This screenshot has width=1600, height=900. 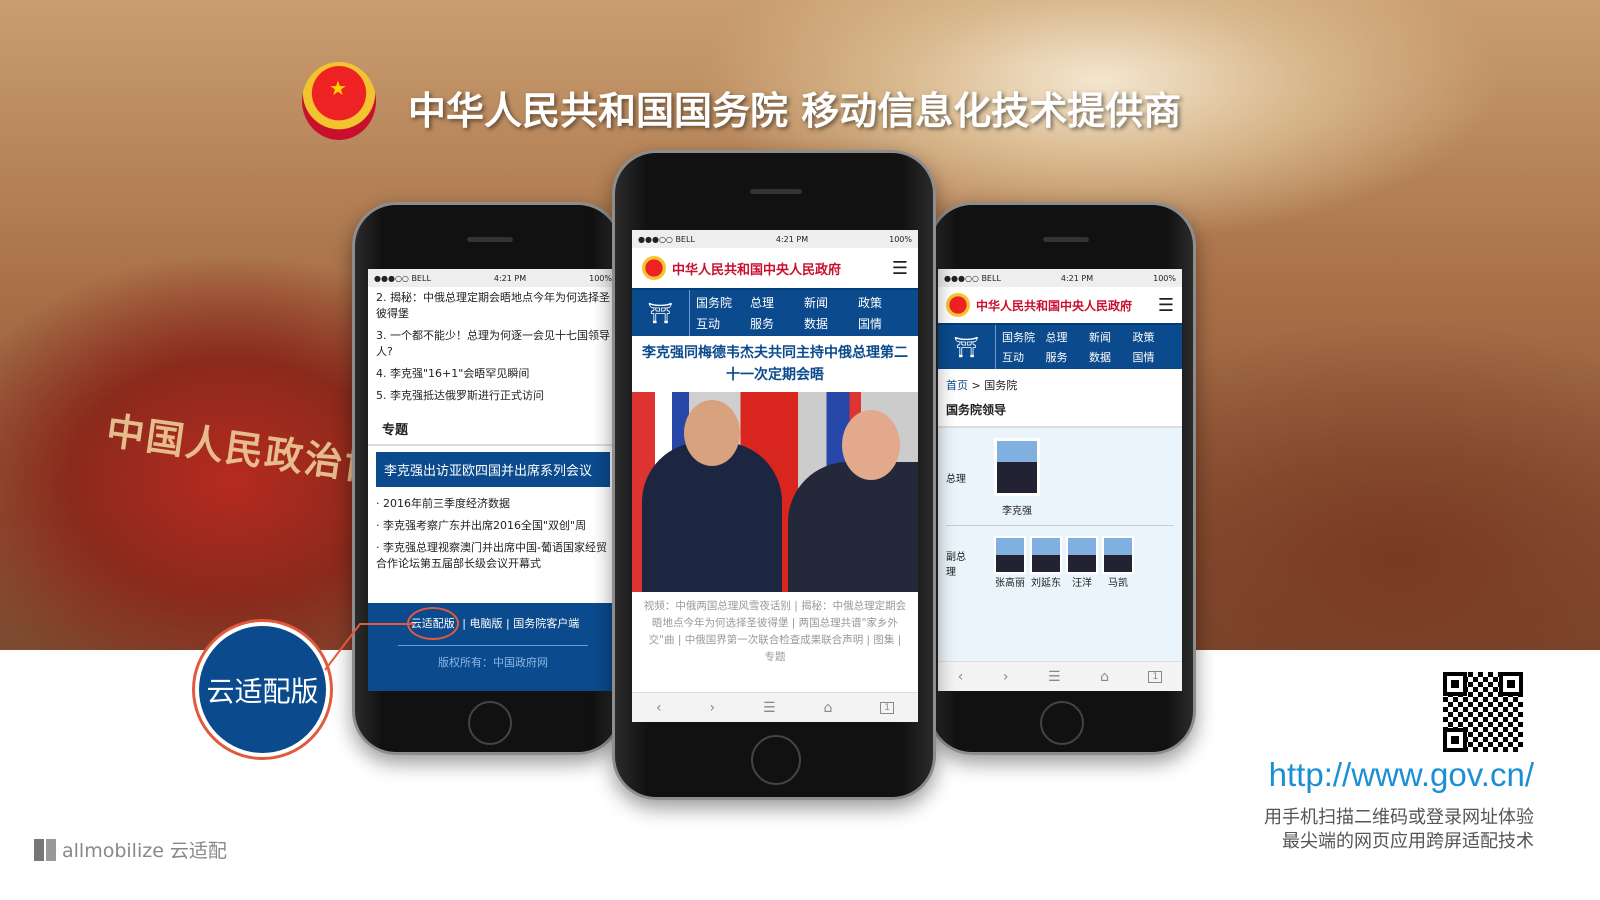 What do you see at coordinates (493, 469) in the screenshot?
I see `topic-banner: 李克强出访亚欧四国并出席系列会议` at bounding box center [493, 469].